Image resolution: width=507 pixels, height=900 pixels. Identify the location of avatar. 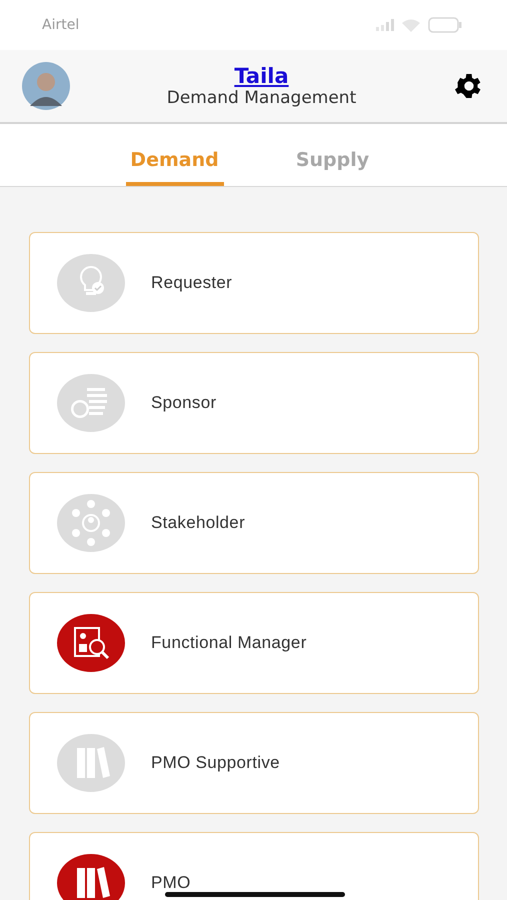
(46, 86).